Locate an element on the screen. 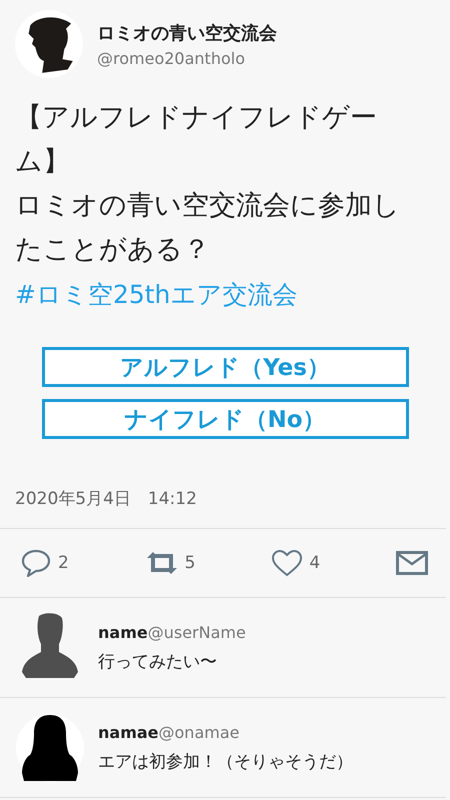 The width and height of the screenshot is (450, 800). post-title: 【アルフレドナイフレドゲーム】 is located at coordinates (196, 140).